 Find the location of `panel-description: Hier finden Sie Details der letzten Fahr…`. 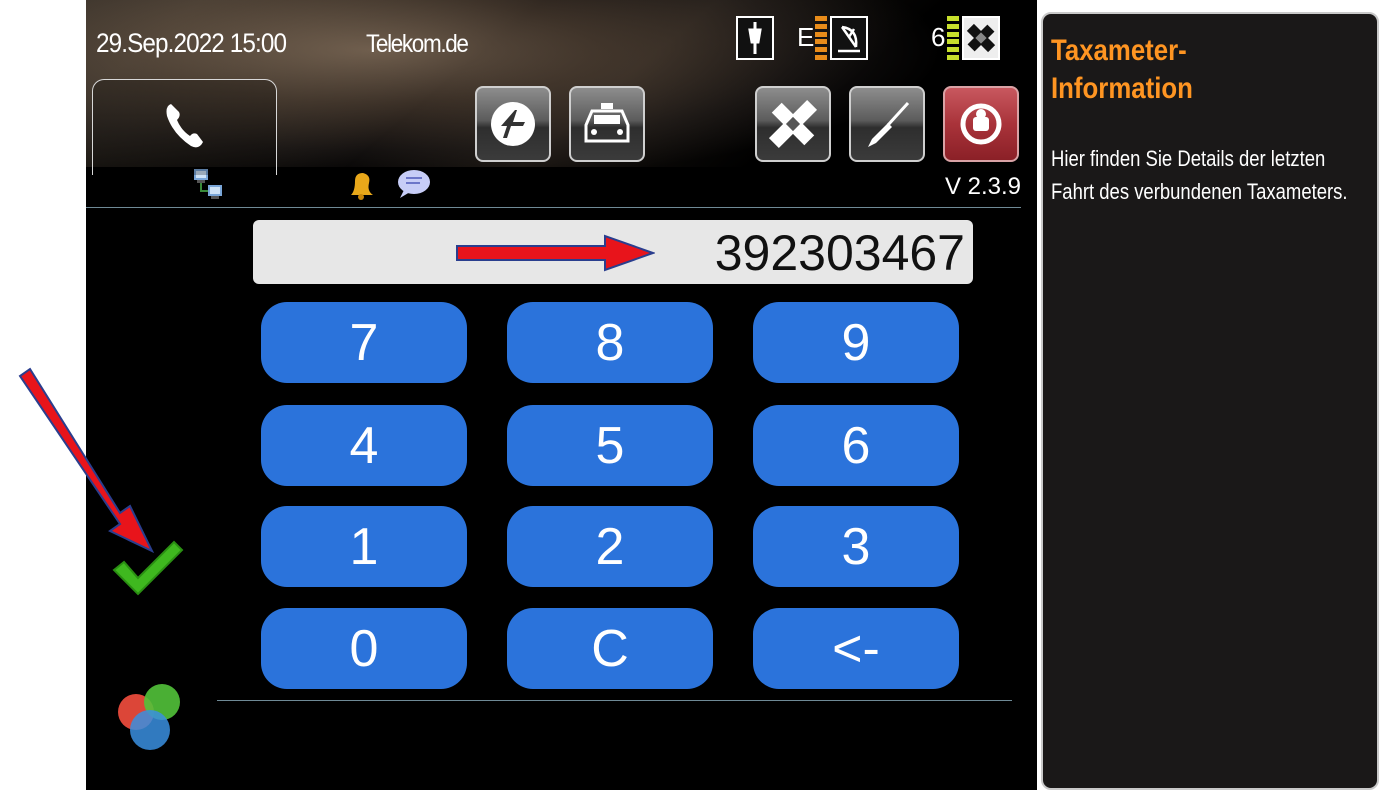

panel-description: Hier finden Sie Details der letzten Fahr… is located at coordinates (1199, 175).